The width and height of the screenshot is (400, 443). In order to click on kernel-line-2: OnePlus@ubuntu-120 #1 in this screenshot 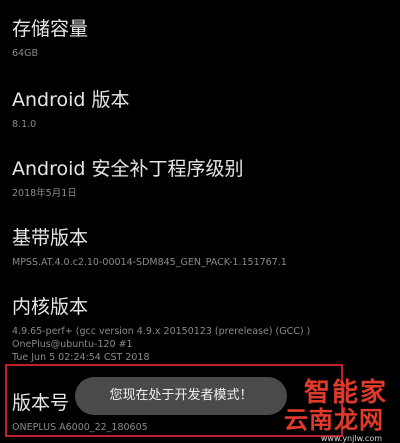, I will do `click(72, 344)`.